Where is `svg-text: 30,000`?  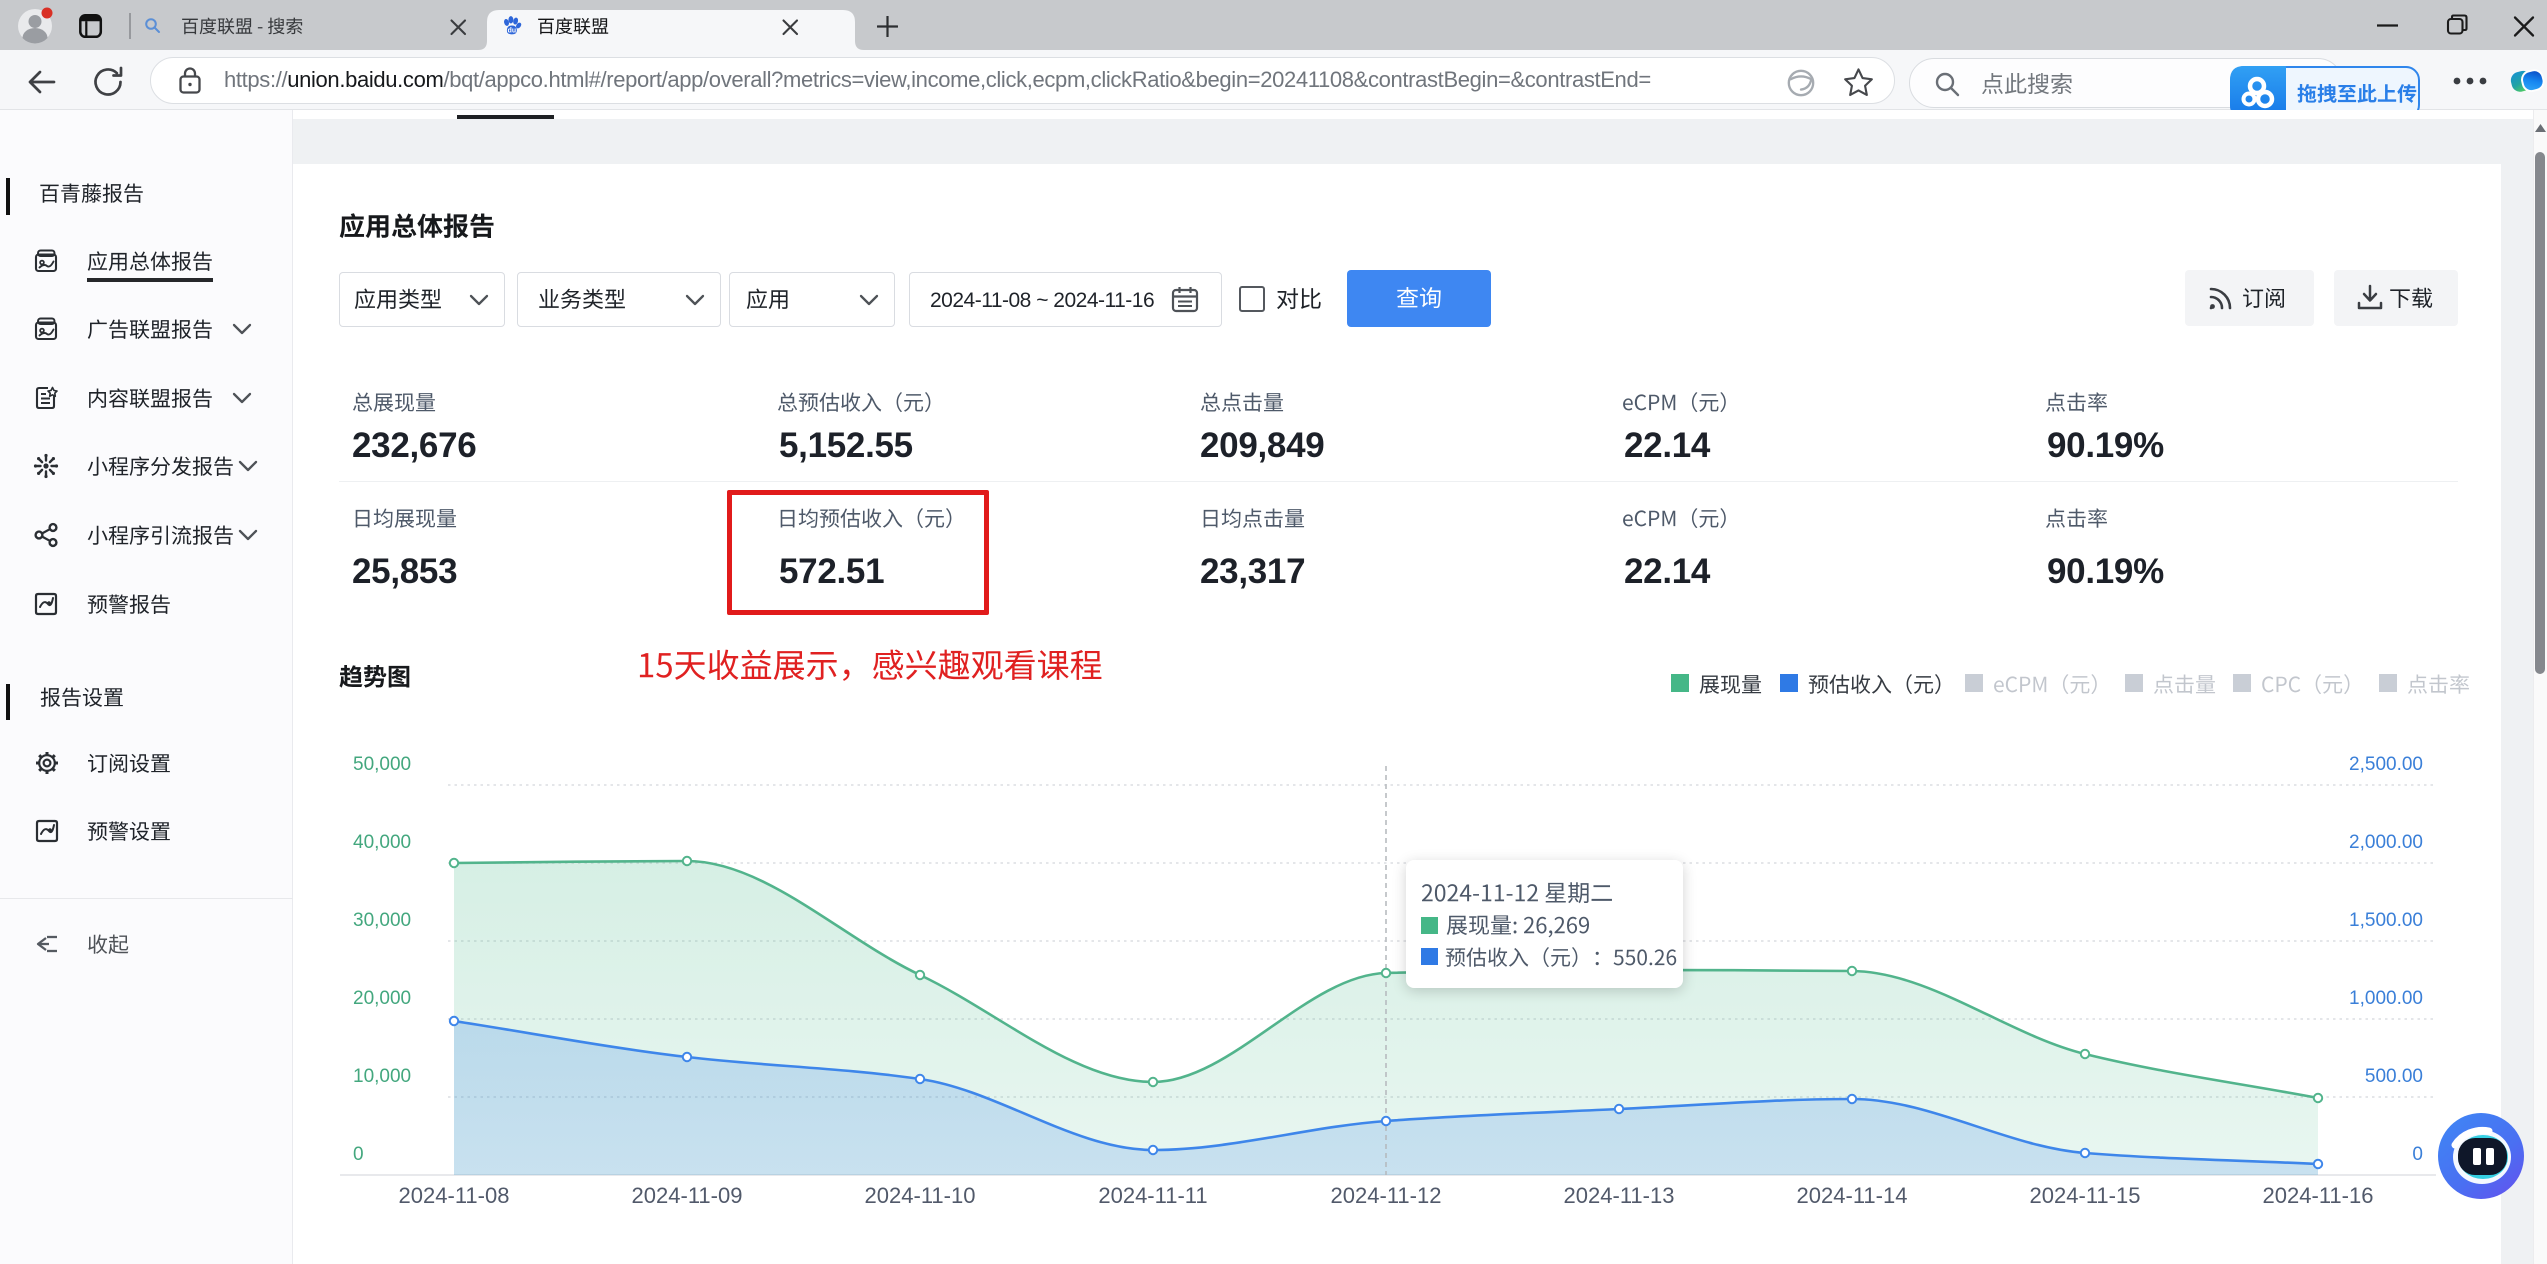
svg-text: 30,000 is located at coordinates (382, 920).